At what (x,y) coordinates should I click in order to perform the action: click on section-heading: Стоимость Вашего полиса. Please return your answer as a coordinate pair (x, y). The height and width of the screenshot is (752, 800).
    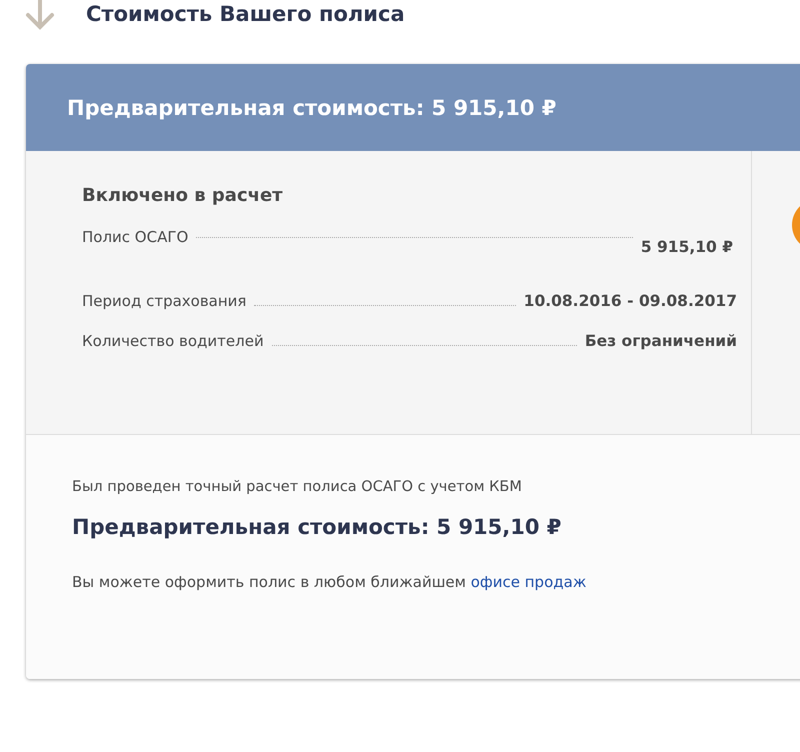
    Looking at the image, I should click on (245, 14).